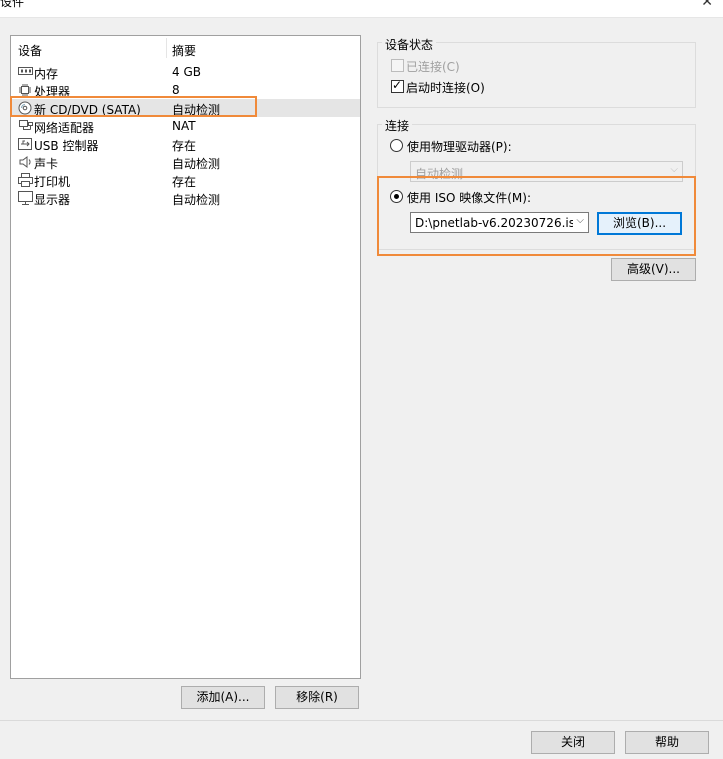 The image size is (723, 759). I want to click on processor-icon, so click(25, 90).